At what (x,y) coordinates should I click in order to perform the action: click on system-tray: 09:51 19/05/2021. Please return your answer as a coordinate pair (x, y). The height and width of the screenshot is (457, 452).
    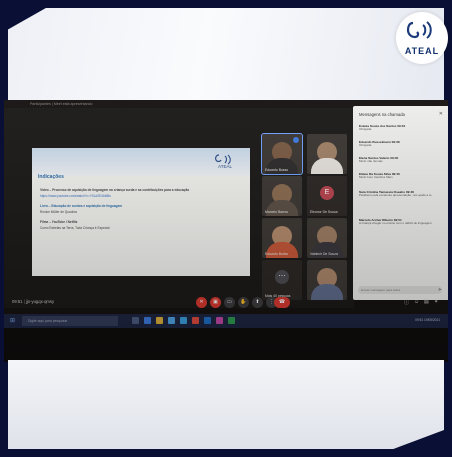
    Looking at the image, I should click on (427, 320).